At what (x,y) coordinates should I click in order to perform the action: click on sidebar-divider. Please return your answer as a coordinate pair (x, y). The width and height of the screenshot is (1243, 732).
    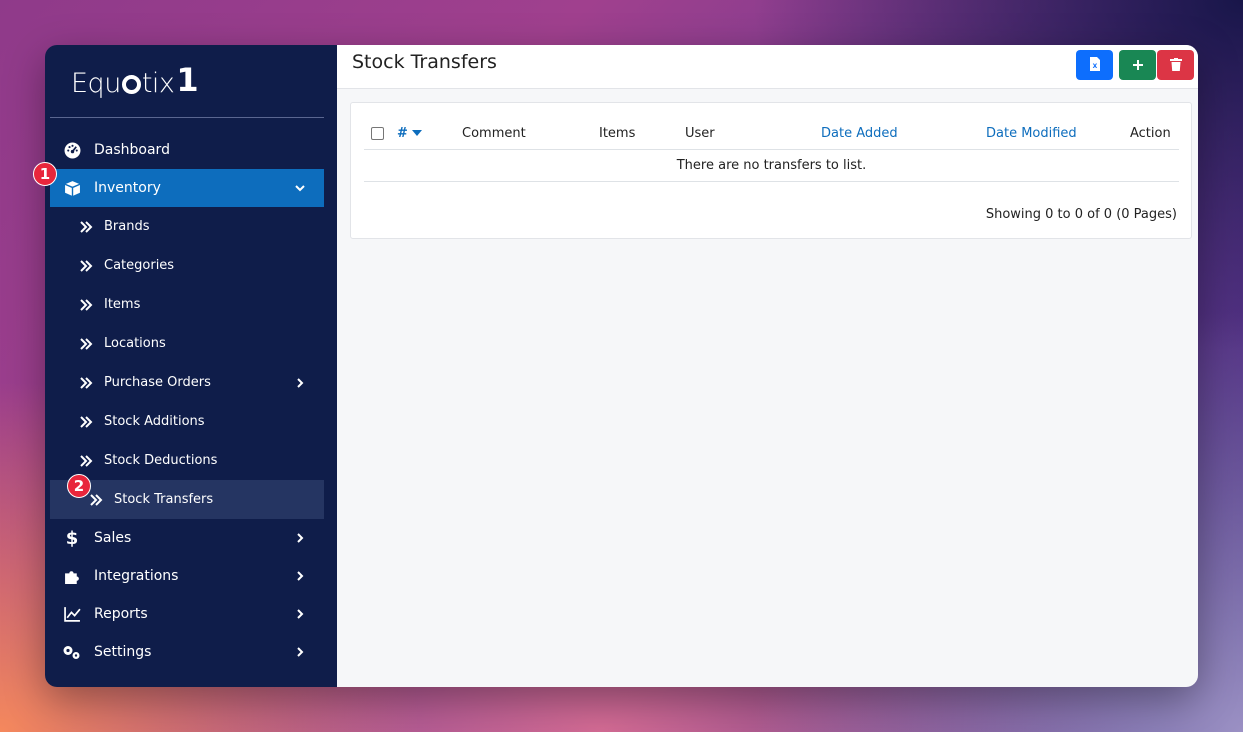
    Looking at the image, I should click on (187, 117).